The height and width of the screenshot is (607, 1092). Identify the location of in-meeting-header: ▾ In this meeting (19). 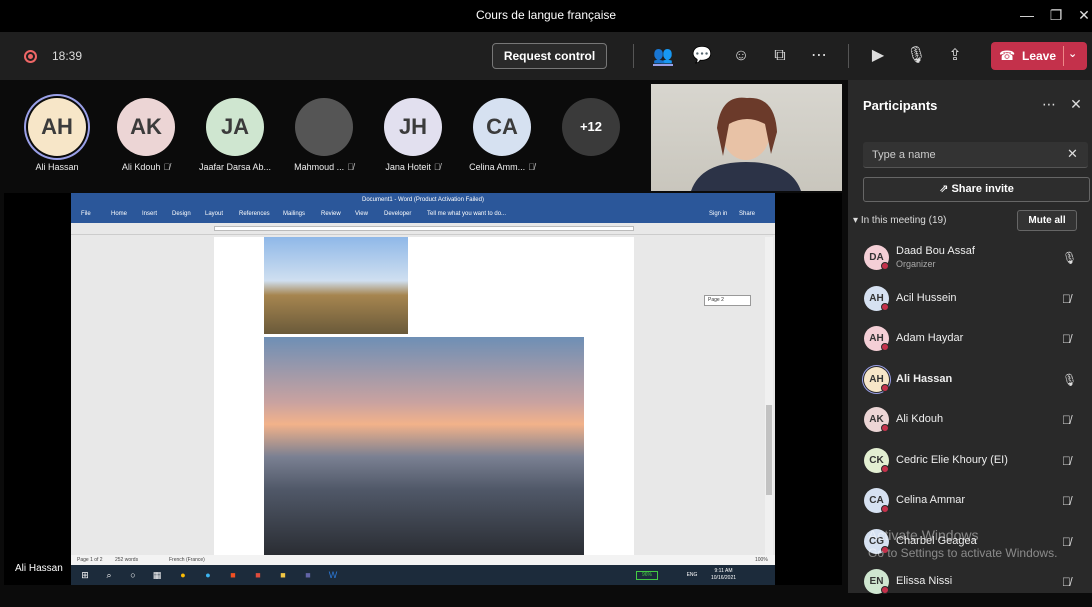
(899, 220).